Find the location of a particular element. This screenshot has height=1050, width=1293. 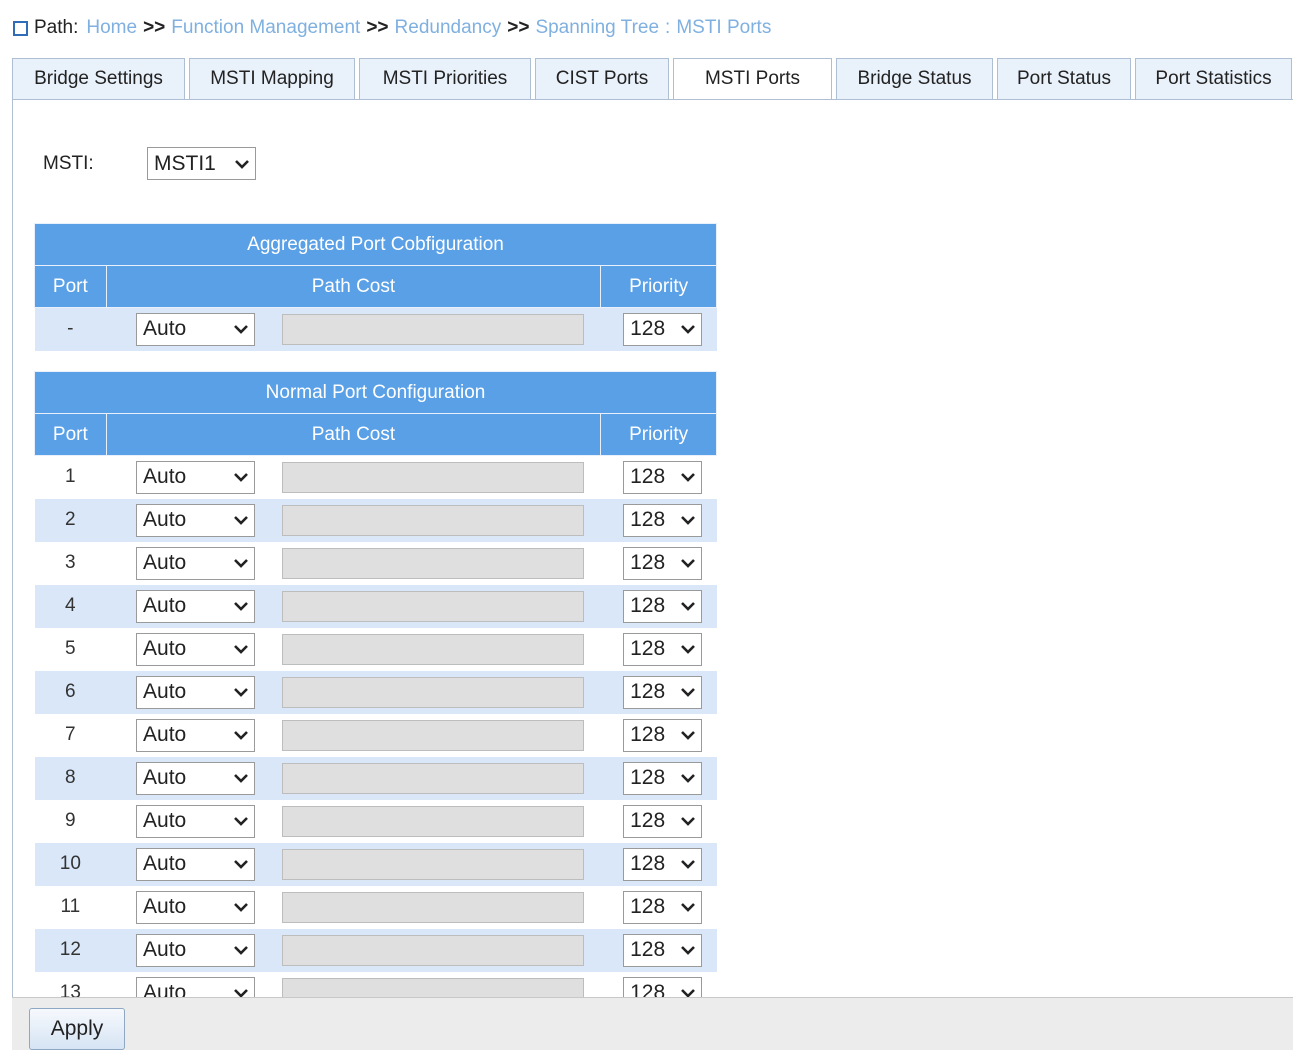

table-row: 13 Auto 128 is located at coordinates (375, 984).